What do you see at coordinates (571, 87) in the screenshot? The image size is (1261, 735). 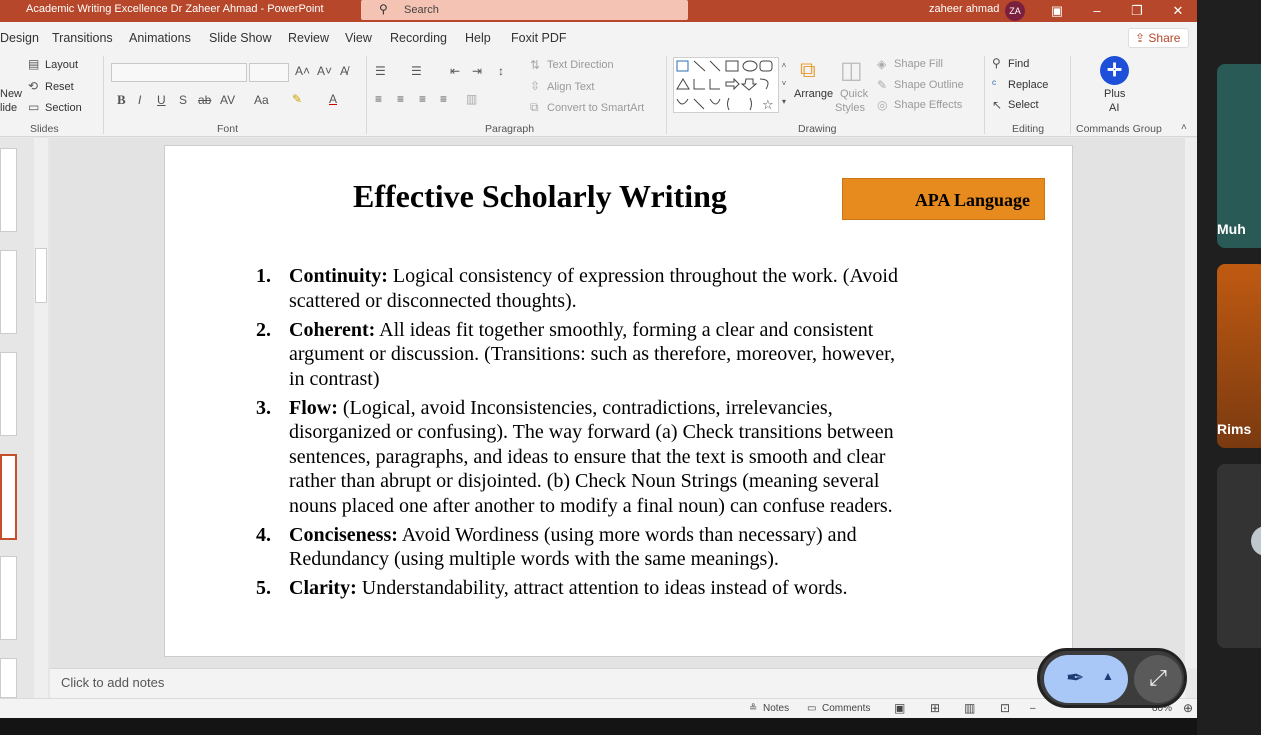 I see `align-text-button: Align Text` at bounding box center [571, 87].